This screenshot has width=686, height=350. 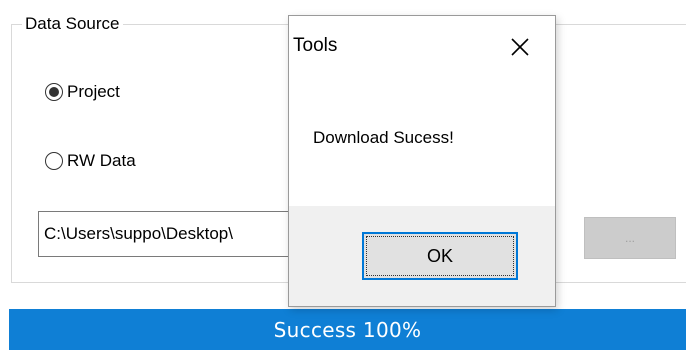 What do you see at coordinates (54, 92) in the screenshot?
I see `radio-button-selected` at bounding box center [54, 92].